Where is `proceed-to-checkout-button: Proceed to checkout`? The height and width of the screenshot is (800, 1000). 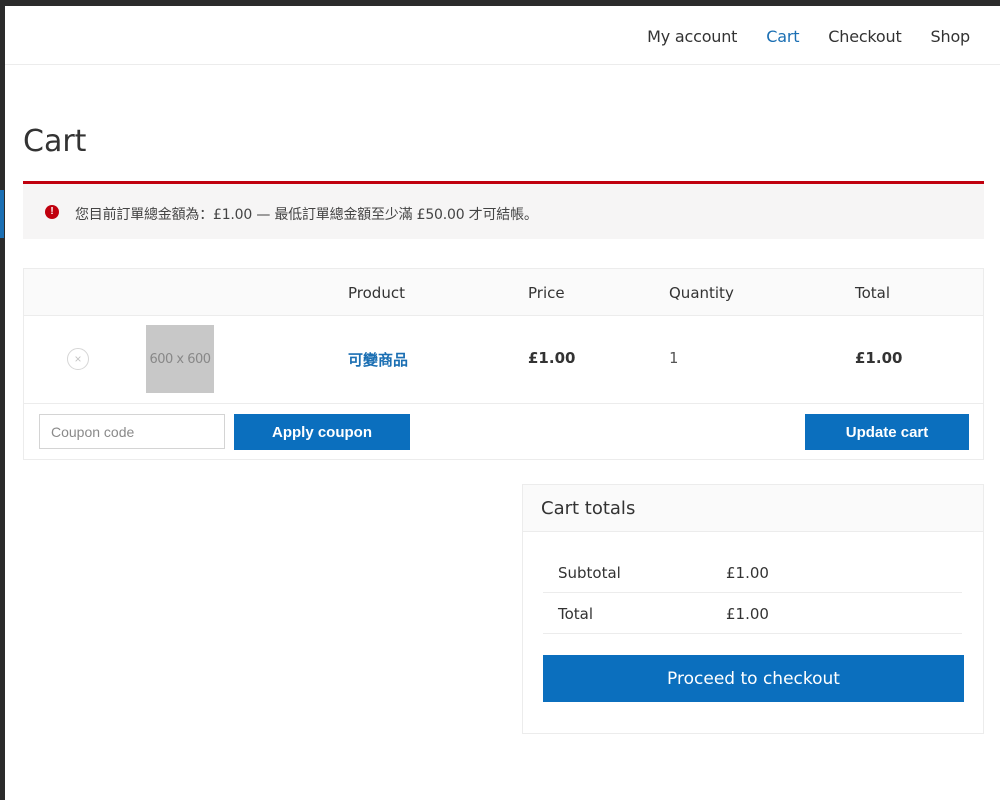
proceed-to-checkout-button: Proceed to checkout is located at coordinates (753, 678).